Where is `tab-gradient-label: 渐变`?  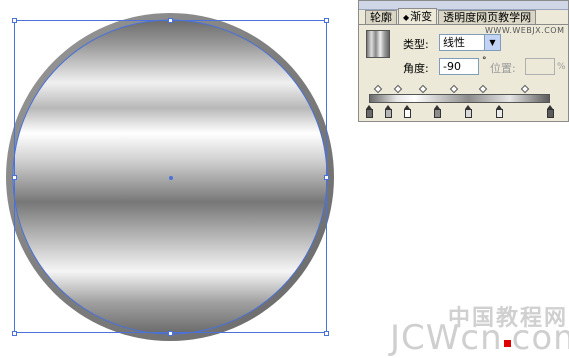 tab-gradient-label: 渐变 is located at coordinates (421, 16).